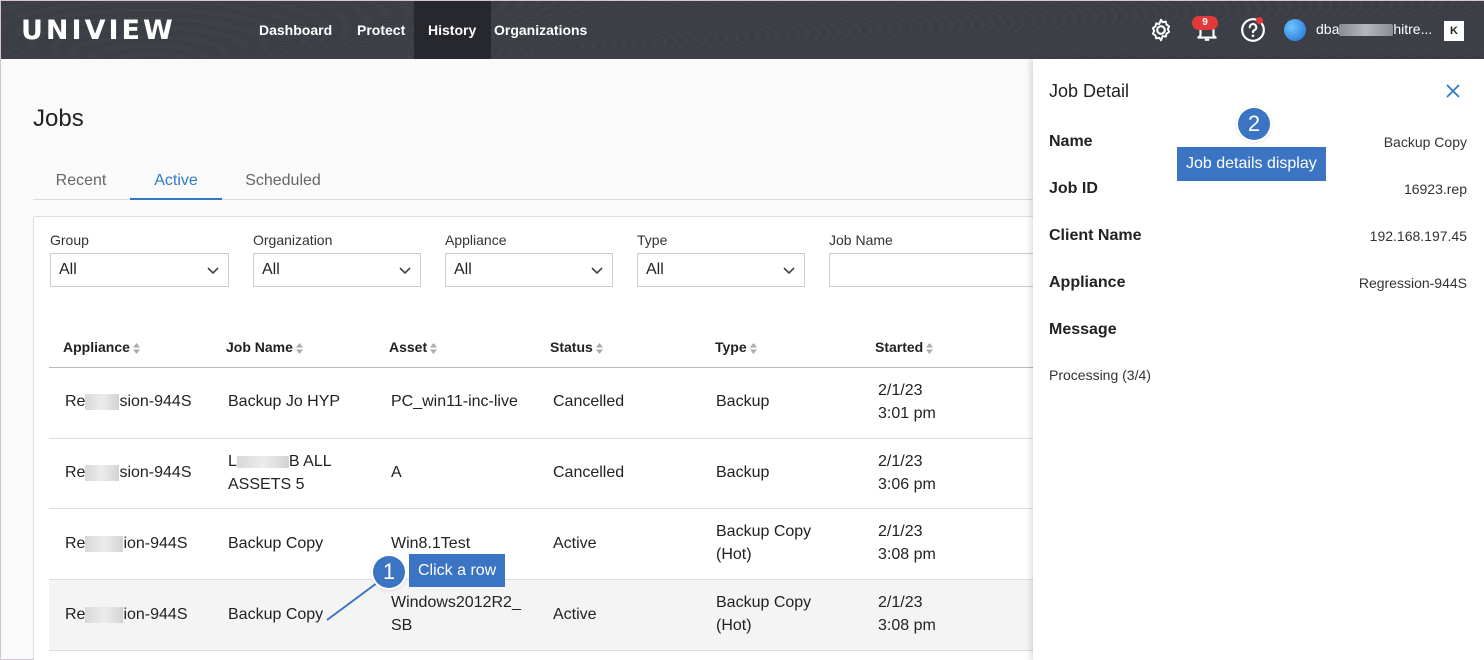 The width and height of the screenshot is (1484, 660). What do you see at coordinates (139, 270) in the screenshot?
I see `group-select: All` at bounding box center [139, 270].